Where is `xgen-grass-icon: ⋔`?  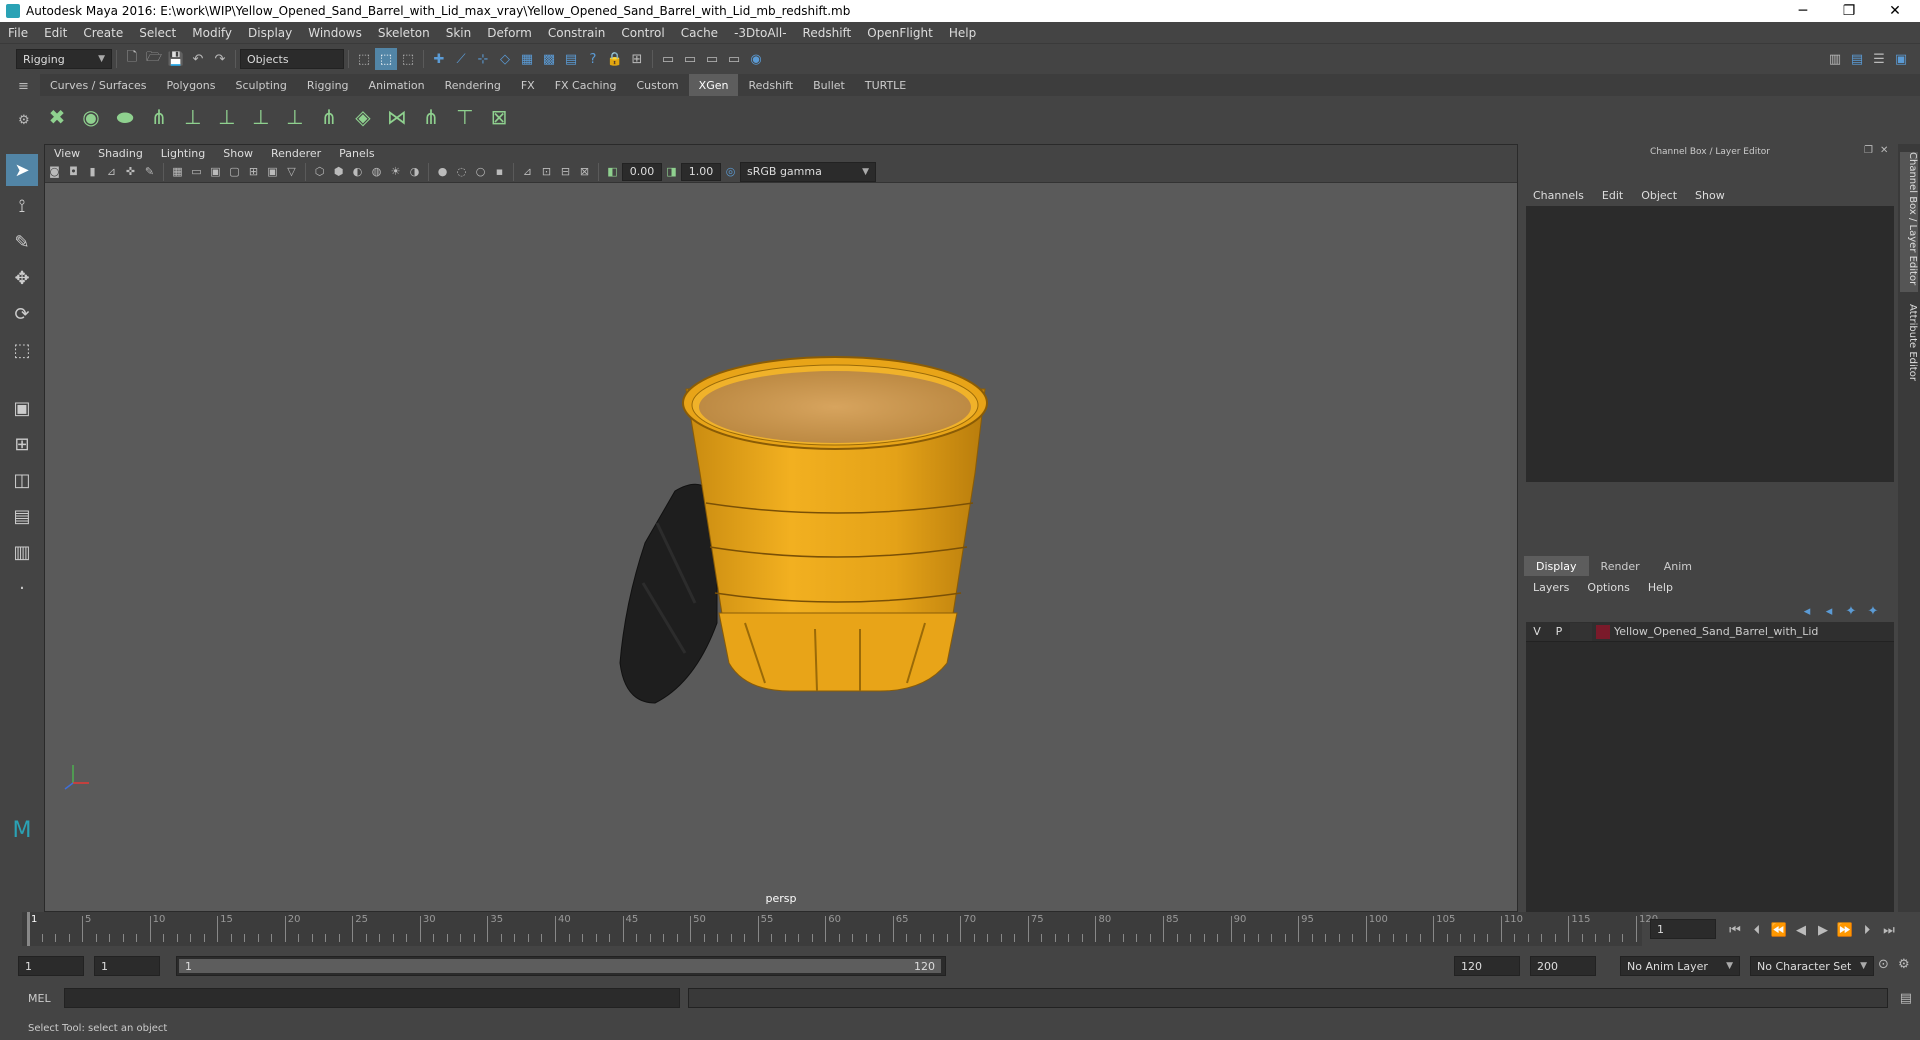 xgen-grass-icon: ⋔ is located at coordinates (329, 117).